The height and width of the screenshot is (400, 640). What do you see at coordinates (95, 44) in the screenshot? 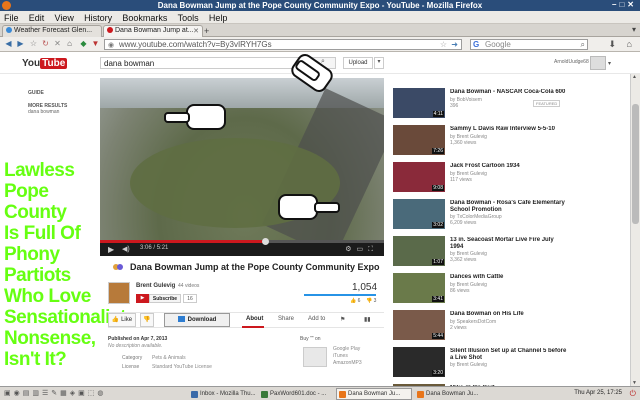
I see `download-icon: ▼` at bounding box center [95, 44].